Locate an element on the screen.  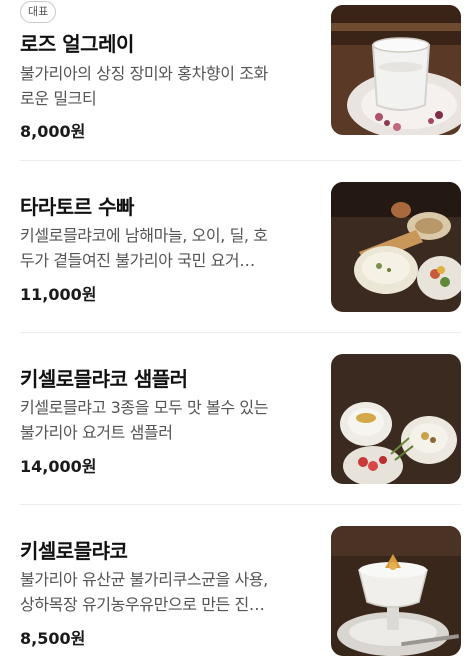
menu-item-price: 8,000원 is located at coordinates (53, 131).